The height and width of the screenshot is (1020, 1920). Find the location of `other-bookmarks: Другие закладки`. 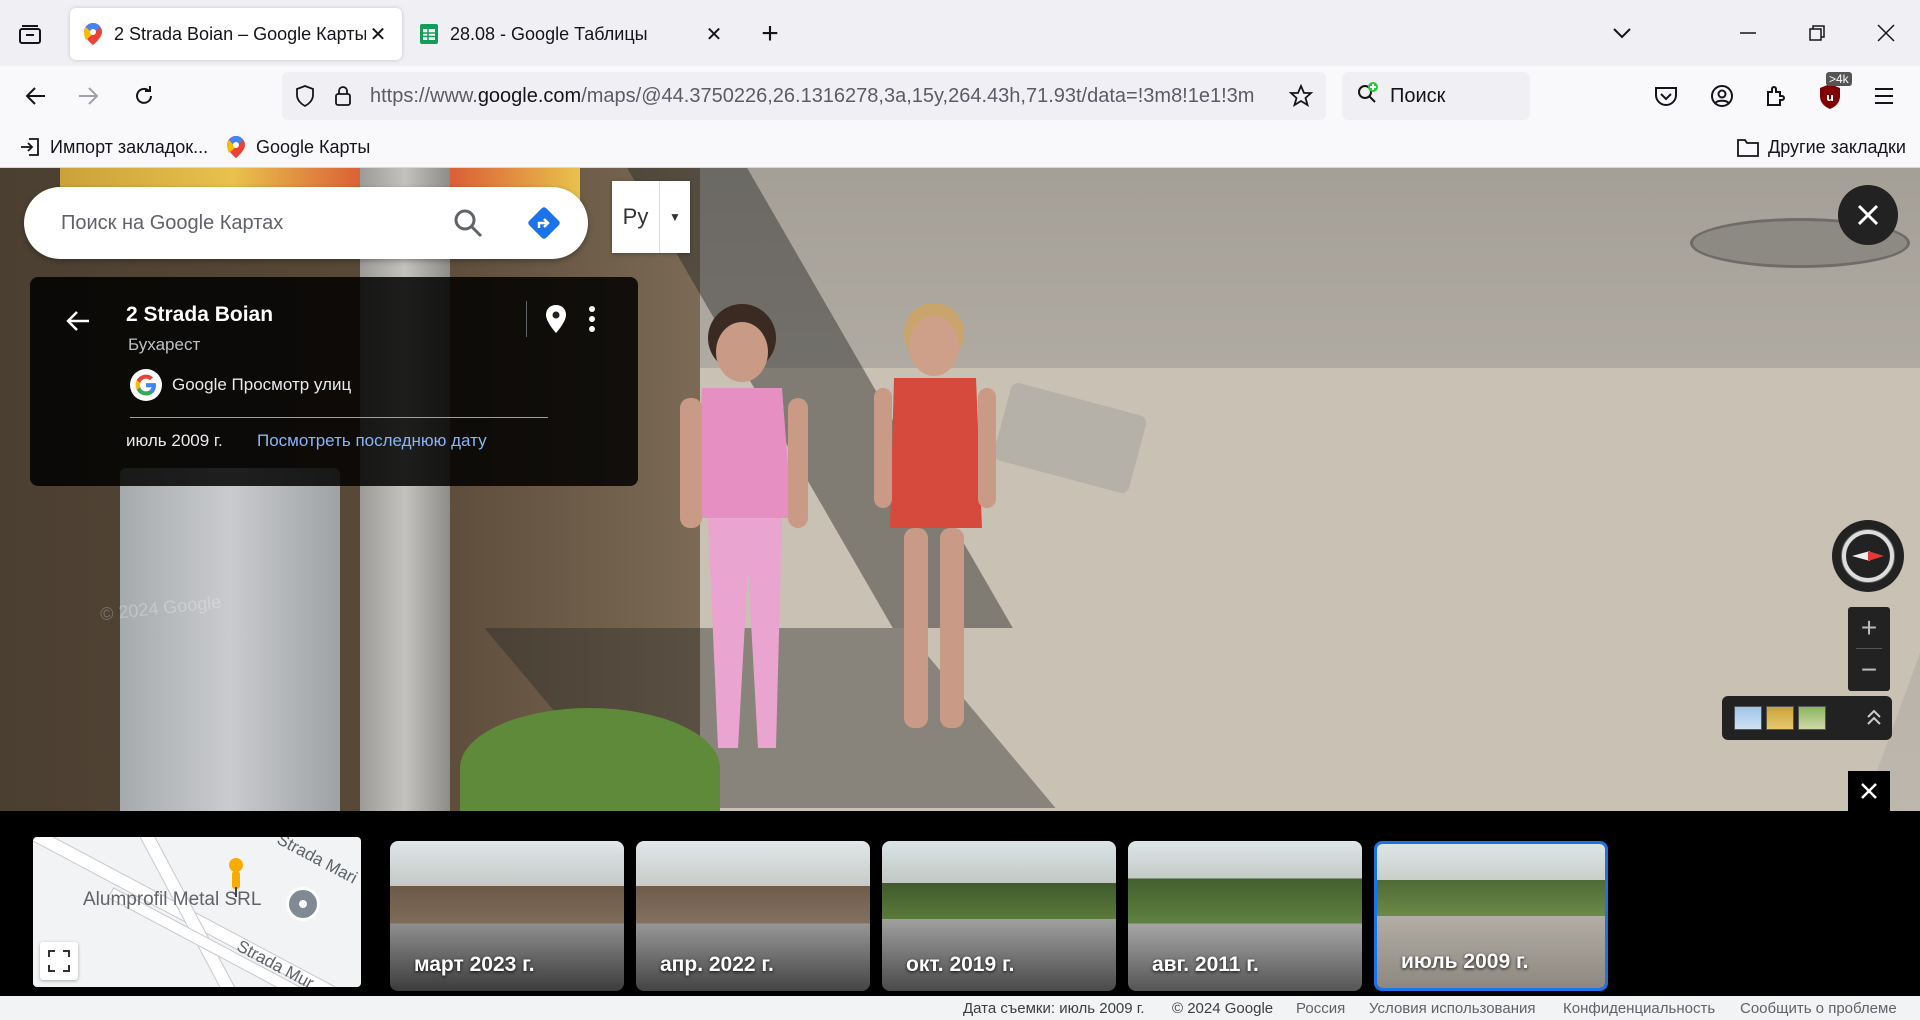

other-bookmarks: Другие закладки is located at coordinates (1821, 147).